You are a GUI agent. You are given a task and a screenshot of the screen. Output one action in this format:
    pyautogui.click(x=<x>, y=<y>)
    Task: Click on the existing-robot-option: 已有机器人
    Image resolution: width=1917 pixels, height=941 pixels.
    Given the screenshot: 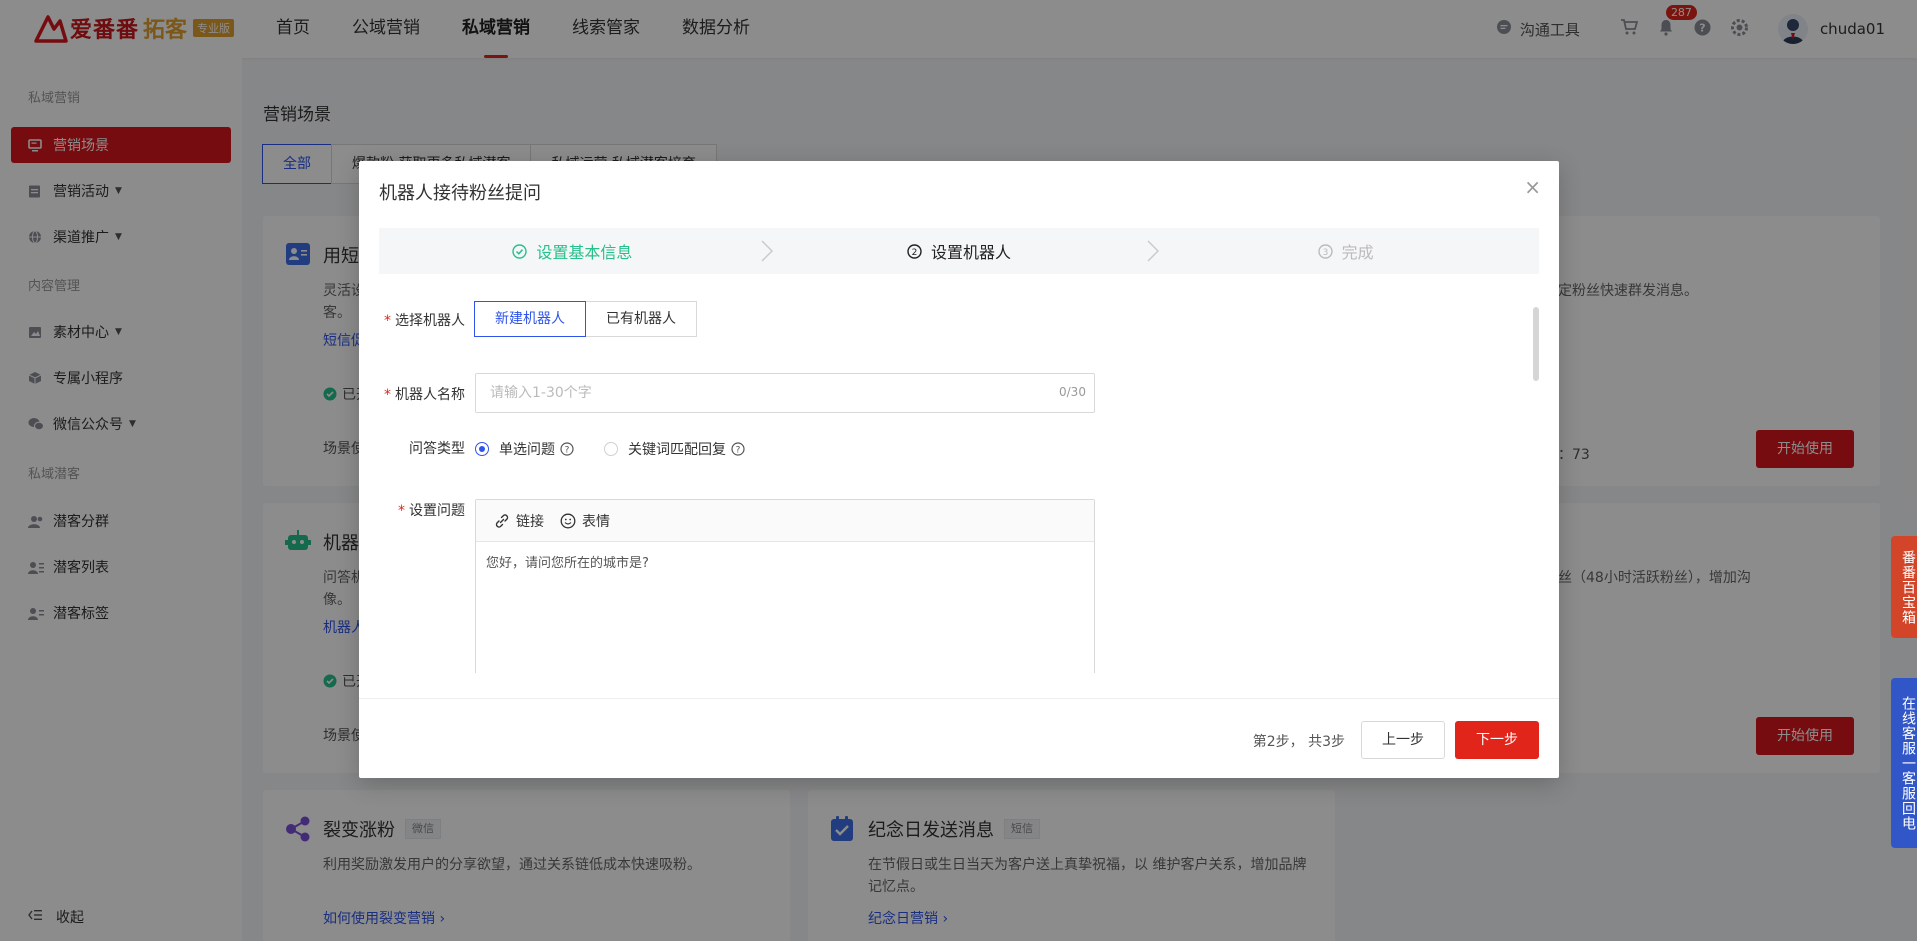 What is the action you would take?
    pyautogui.click(x=641, y=319)
    